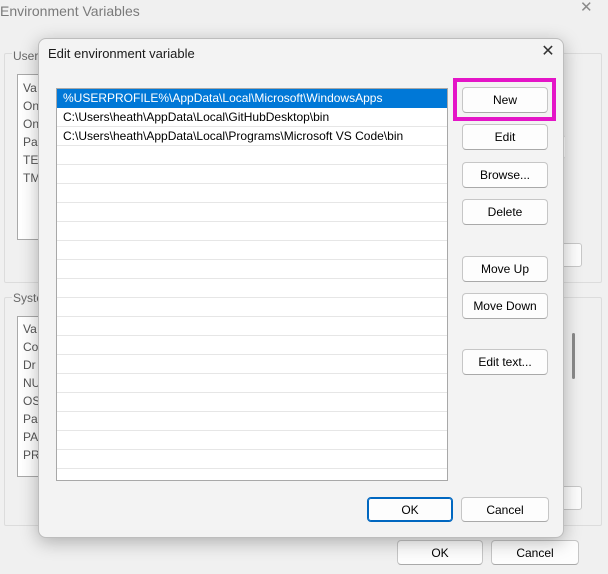  What do you see at coordinates (505, 269) in the screenshot?
I see `move-up-button: Move Up` at bounding box center [505, 269].